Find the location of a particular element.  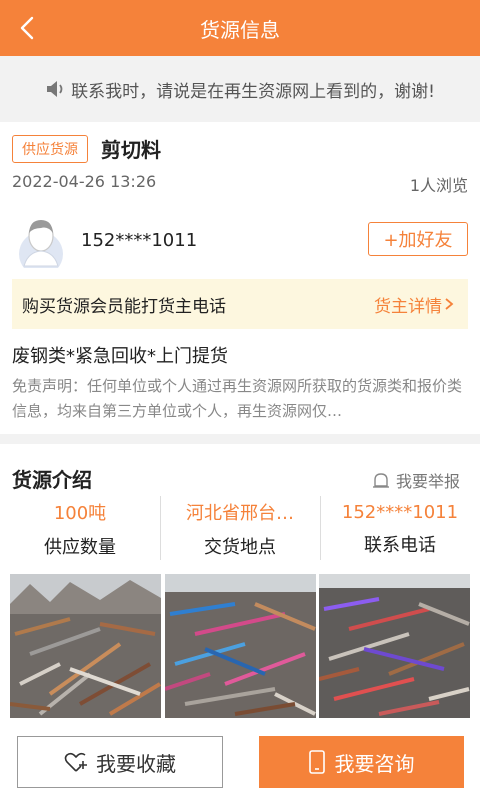

vip-banner-text: 购买货源会员能打货主电话 is located at coordinates (124, 306).